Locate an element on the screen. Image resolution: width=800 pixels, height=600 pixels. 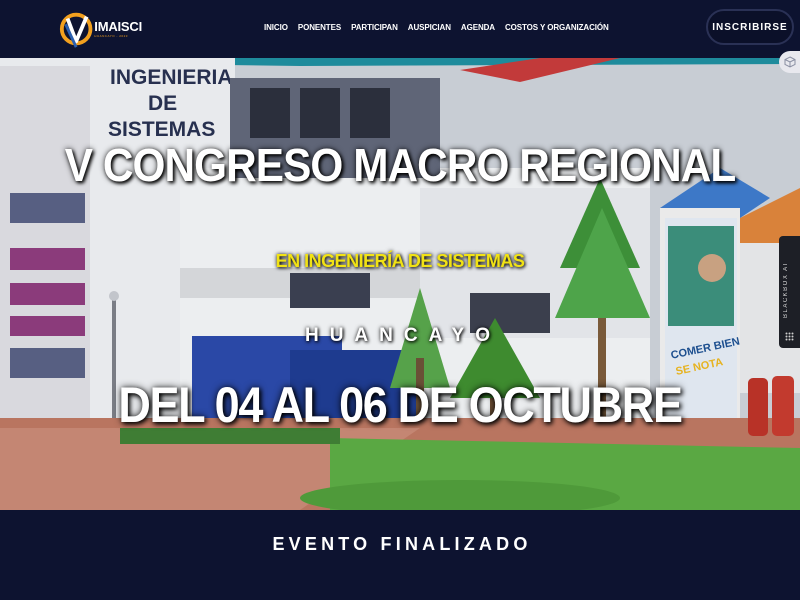
blackbox-ai-tab: BLACKBOX AI is located at coordinates (789, 292).